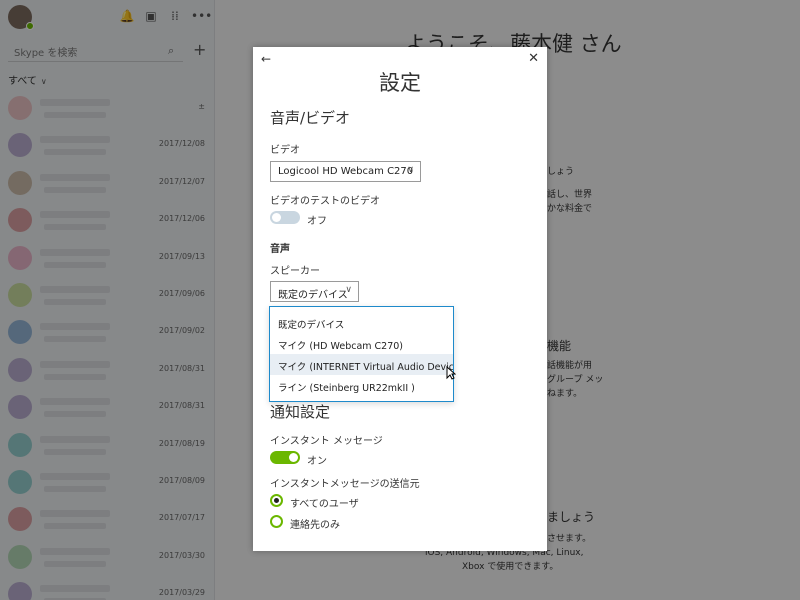  What do you see at coordinates (317, 461) in the screenshot?
I see `im-state: オン` at bounding box center [317, 461].